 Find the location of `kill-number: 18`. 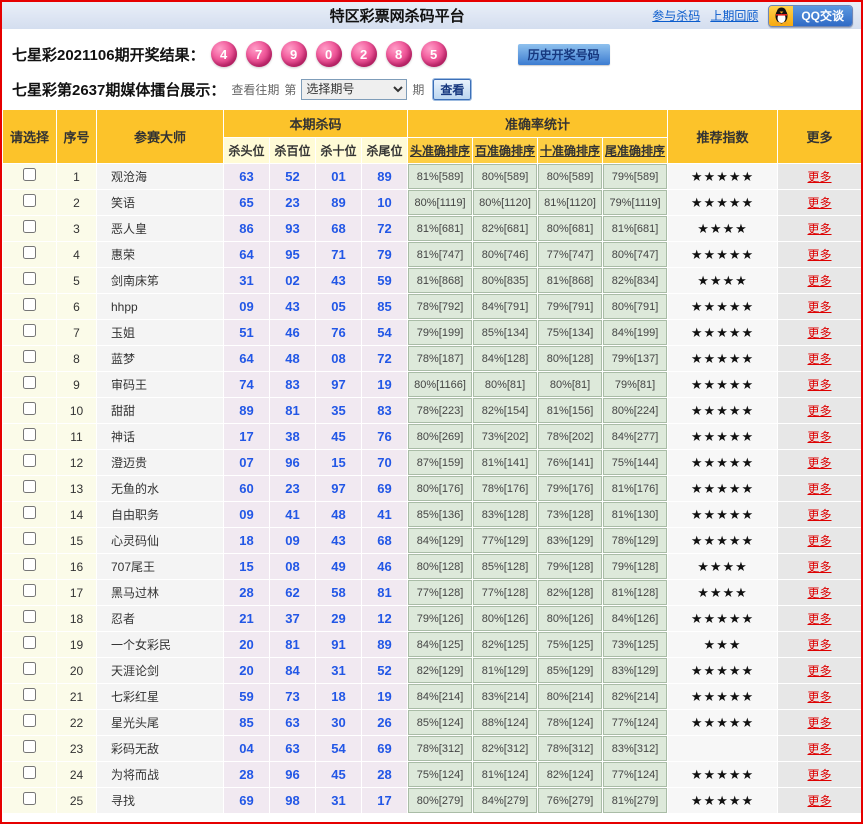

kill-number: 18 is located at coordinates (338, 696).